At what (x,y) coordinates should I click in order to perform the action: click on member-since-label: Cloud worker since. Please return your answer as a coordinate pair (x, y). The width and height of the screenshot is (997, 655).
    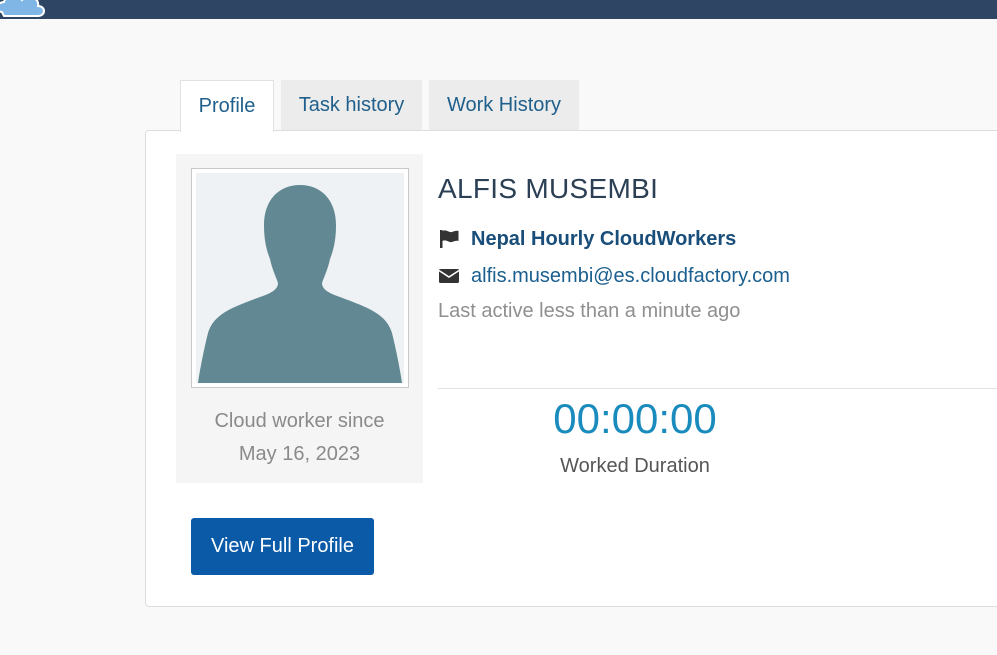
    Looking at the image, I should click on (299, 421).